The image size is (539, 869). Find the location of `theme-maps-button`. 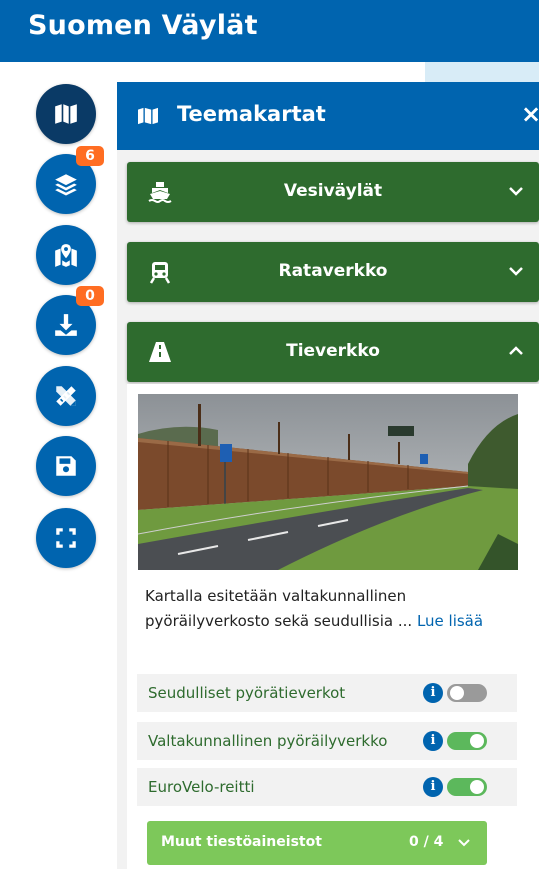

theme-maps-button is located at coordinates (66, 114).